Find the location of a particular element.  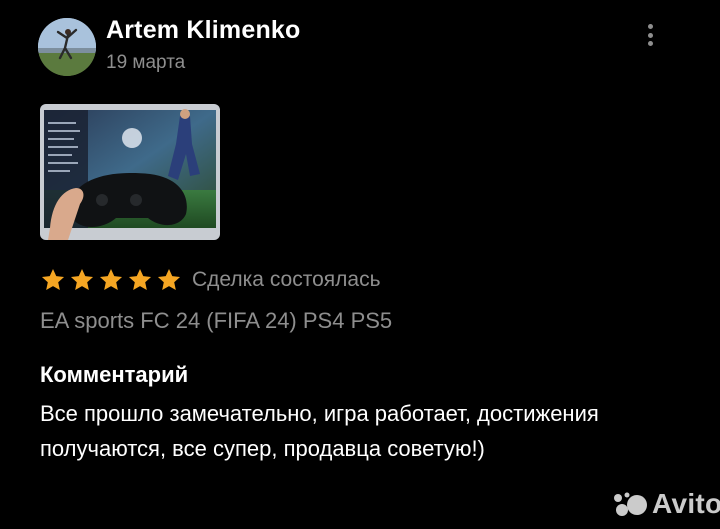

rating-row: Сделка состоялась is located at coordinates (210, 280).